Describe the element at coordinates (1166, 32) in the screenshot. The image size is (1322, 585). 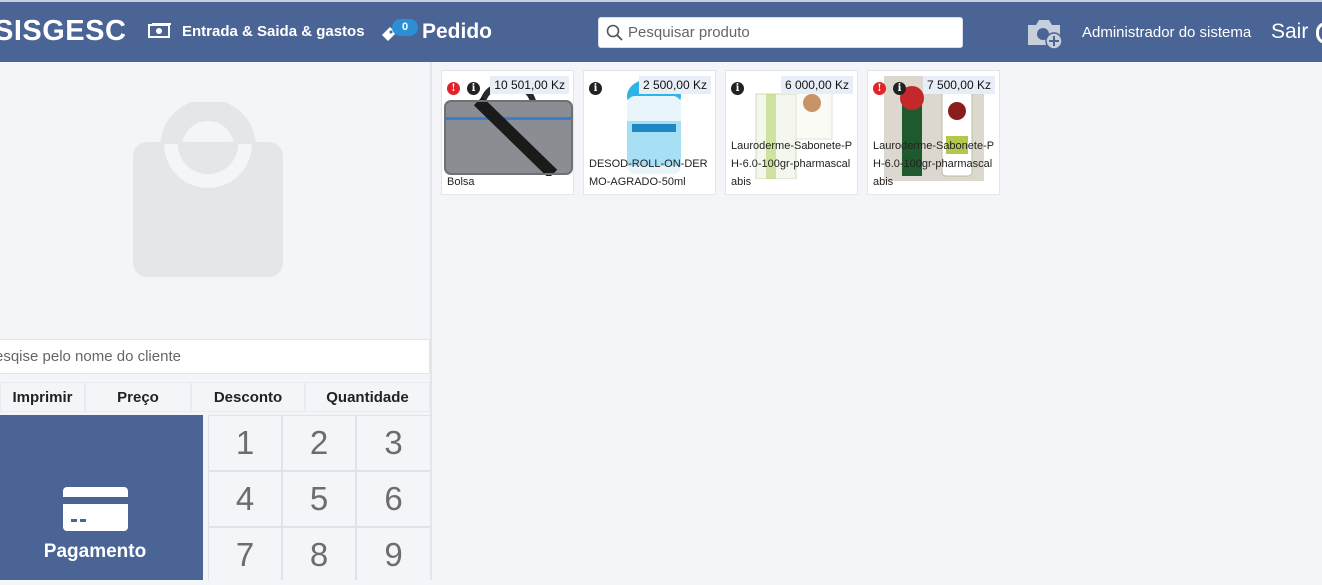
I see `user-name: Administrador do sistema` at that location.